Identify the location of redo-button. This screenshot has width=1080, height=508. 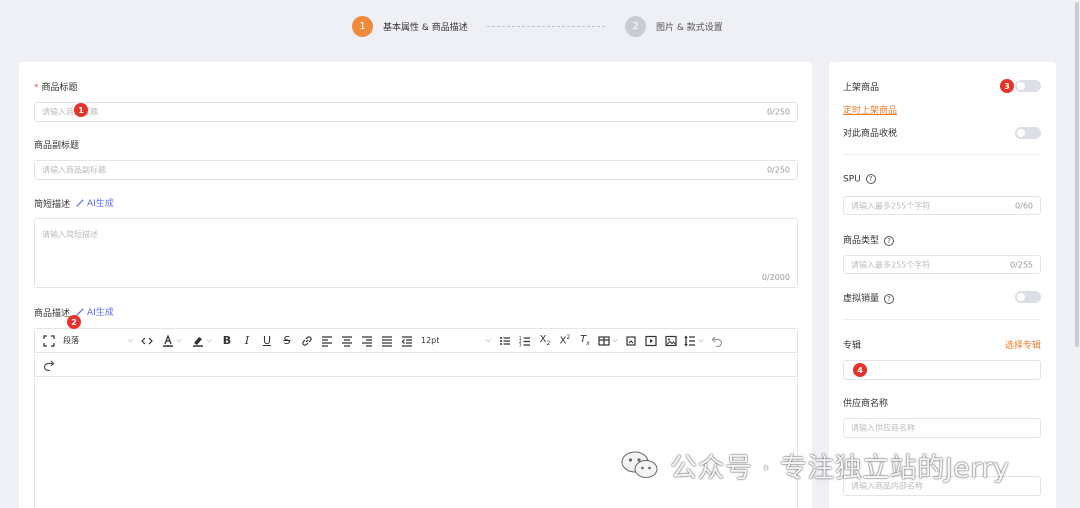
(49, 365).